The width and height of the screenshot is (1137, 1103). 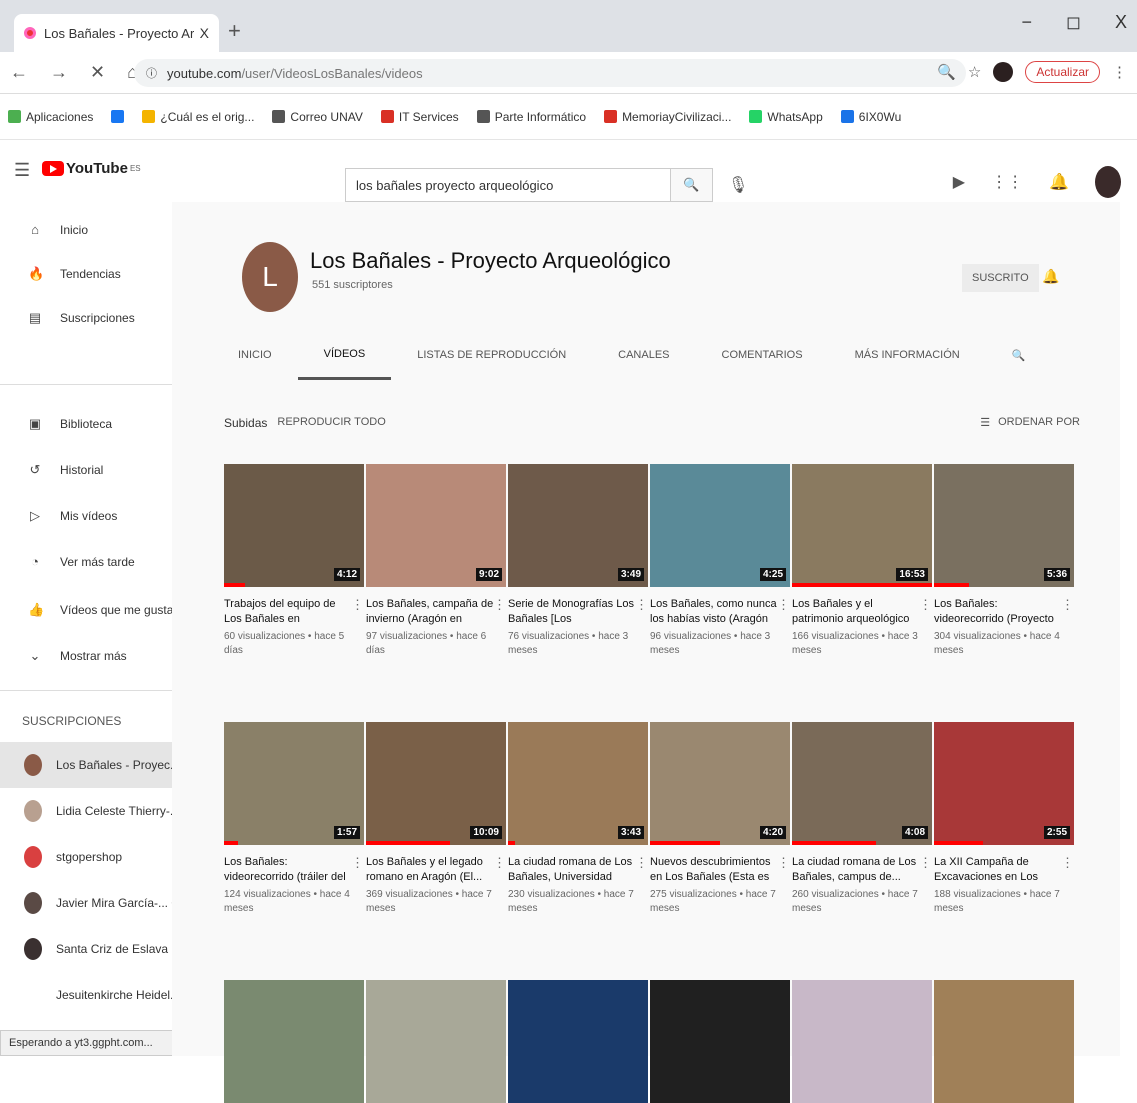 What do you see at coordinates (255, 355) in the screenshot?
I see `channel-tab: INICIO` at bounding box center [255, 355].